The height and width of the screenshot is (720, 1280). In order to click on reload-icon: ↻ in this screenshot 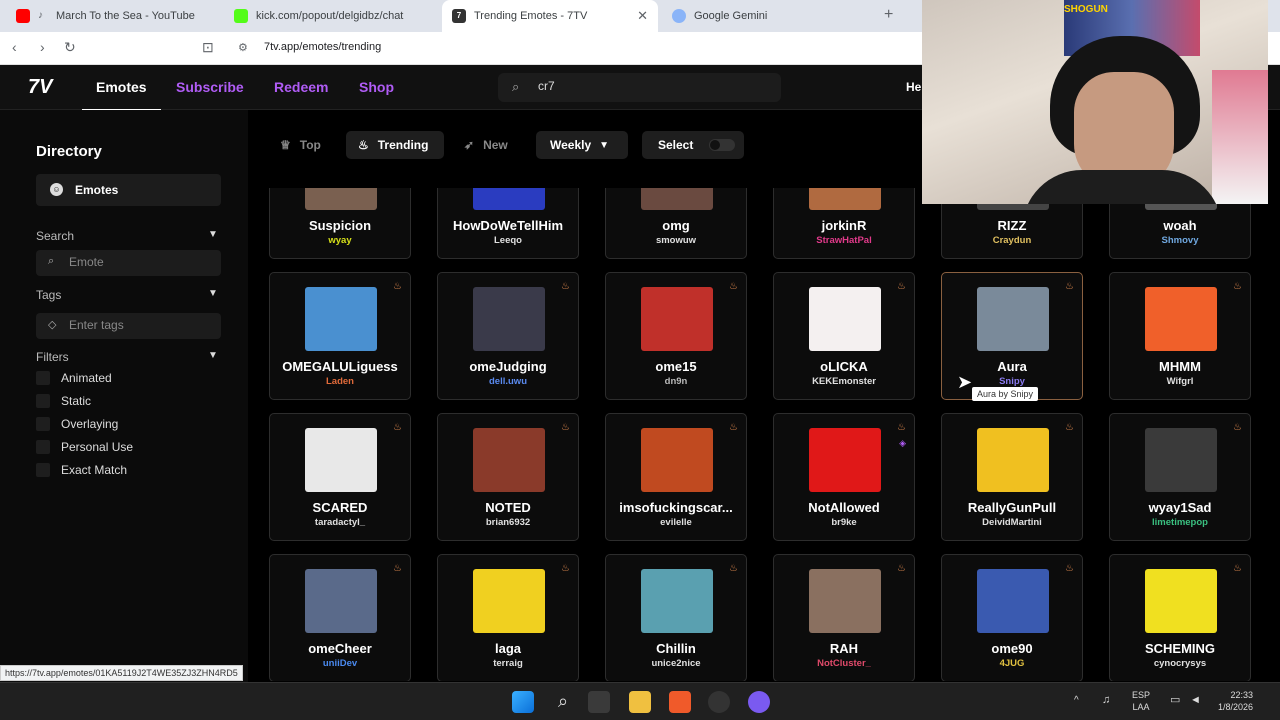, I will do `click(70, 47)`.